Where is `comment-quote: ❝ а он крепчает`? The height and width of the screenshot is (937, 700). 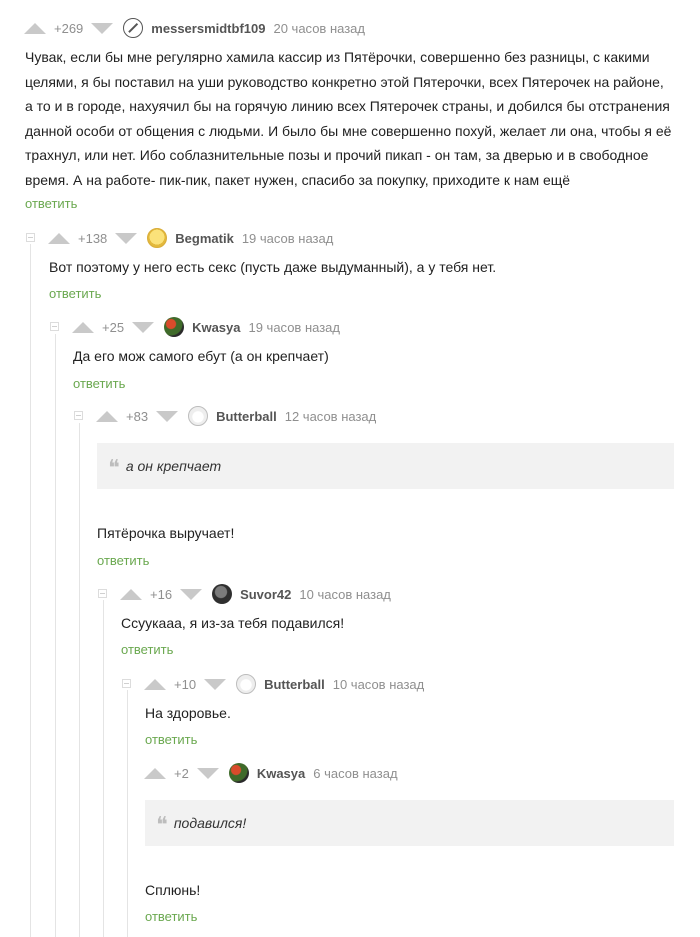
comment-quote: ❝ а он крепчает is located at coordinates (385, 466).